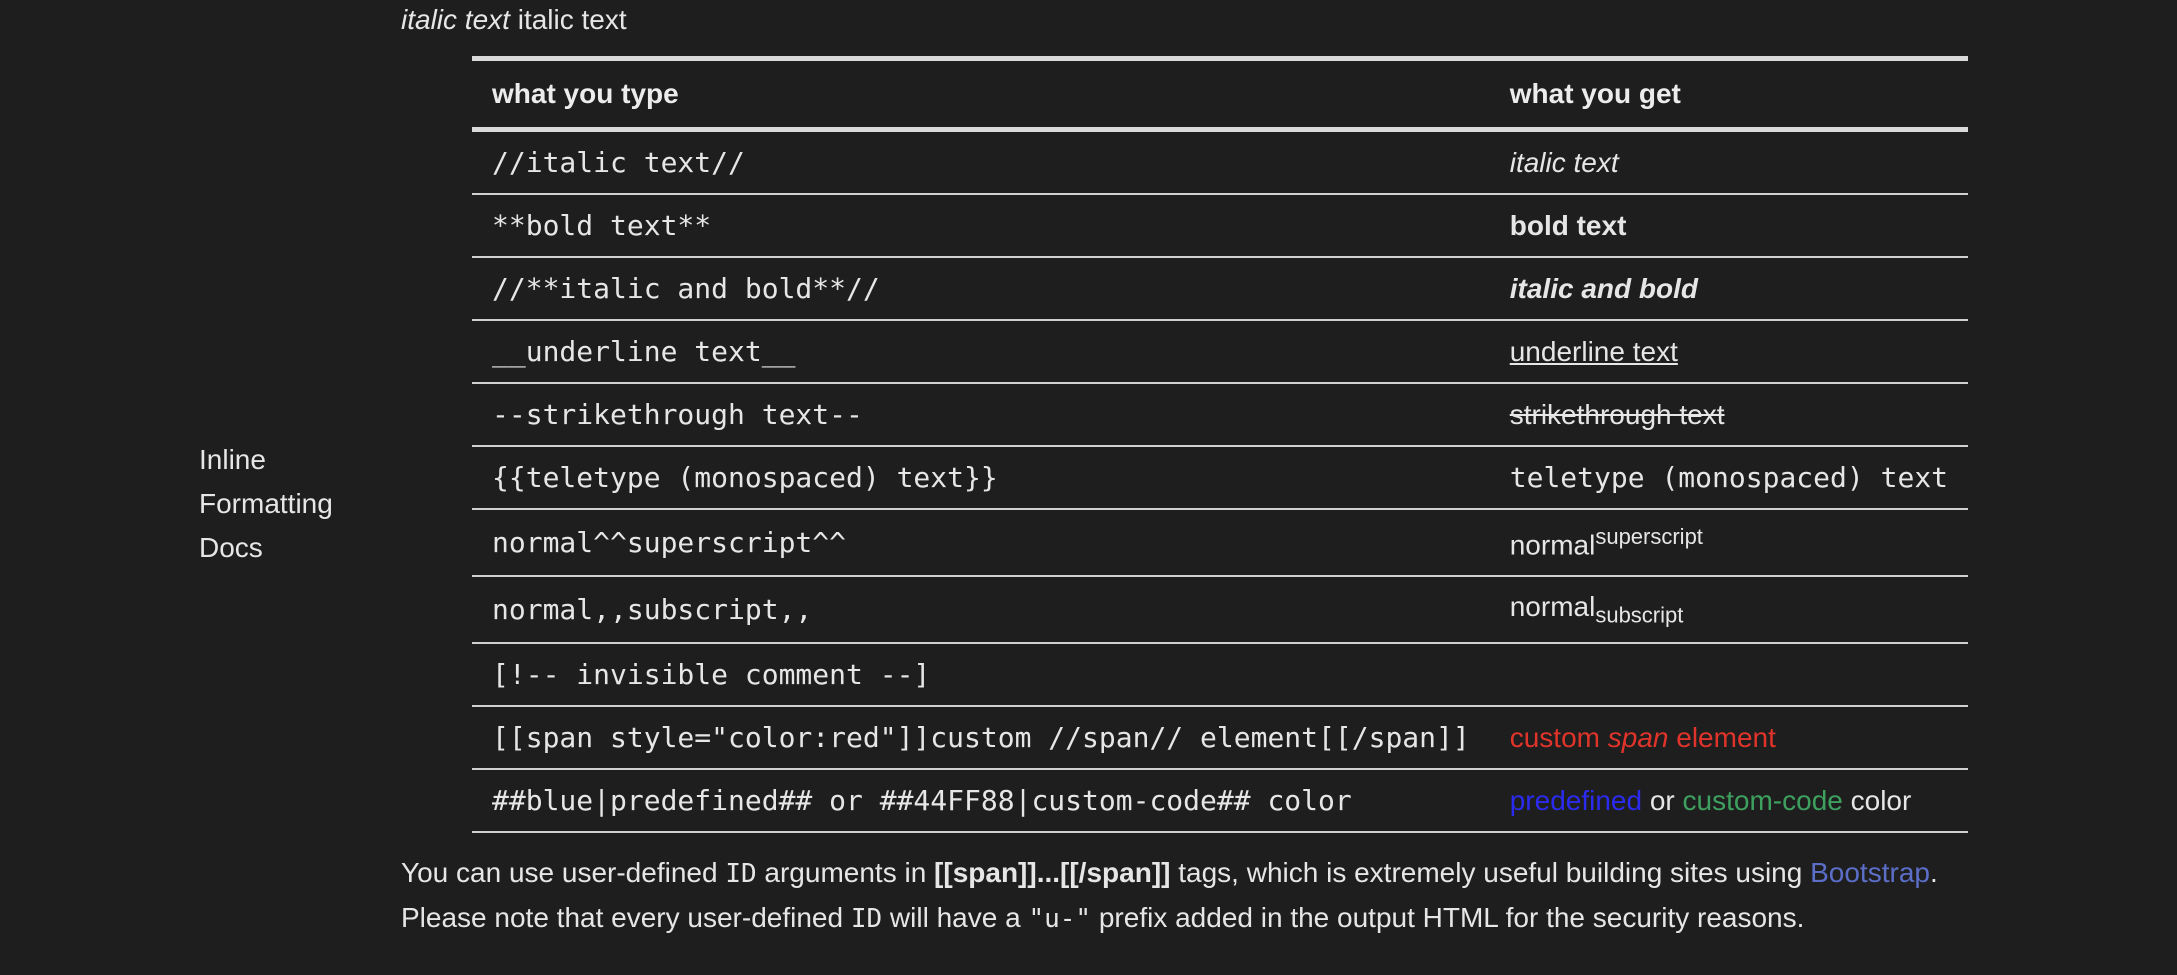 Image resolution: width=2177 pixels, height=975 pixels. I want to click on result-cell: italic and bold, so click(1729, 289).